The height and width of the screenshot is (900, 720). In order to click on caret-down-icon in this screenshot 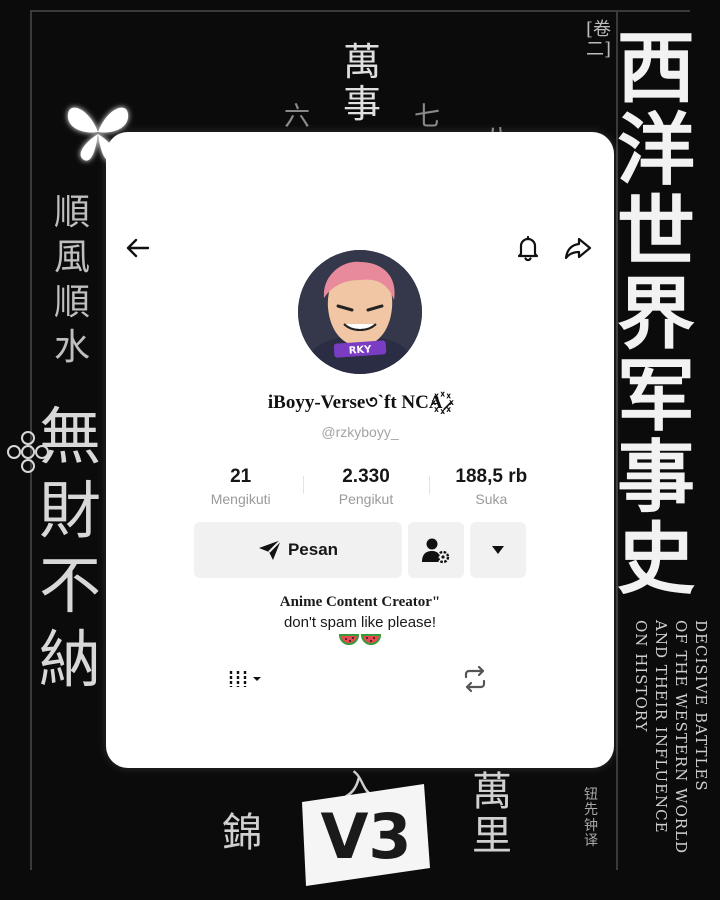, I will do `click(498, 550)`.